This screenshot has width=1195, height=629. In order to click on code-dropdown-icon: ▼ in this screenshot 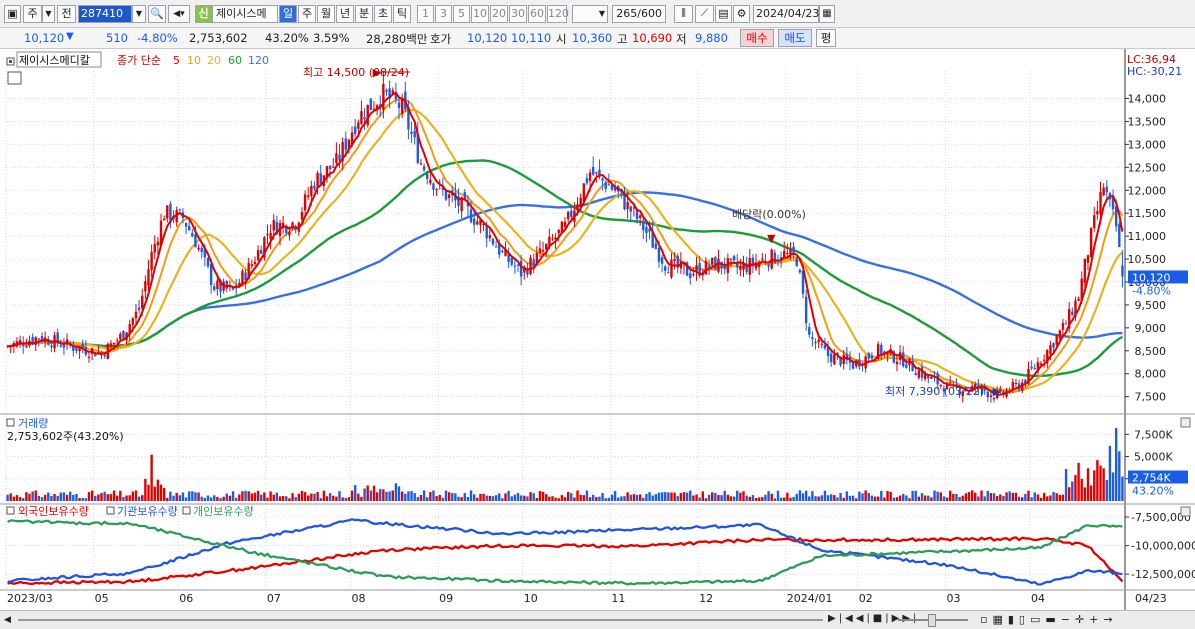, I will do `click(139, 14)`.